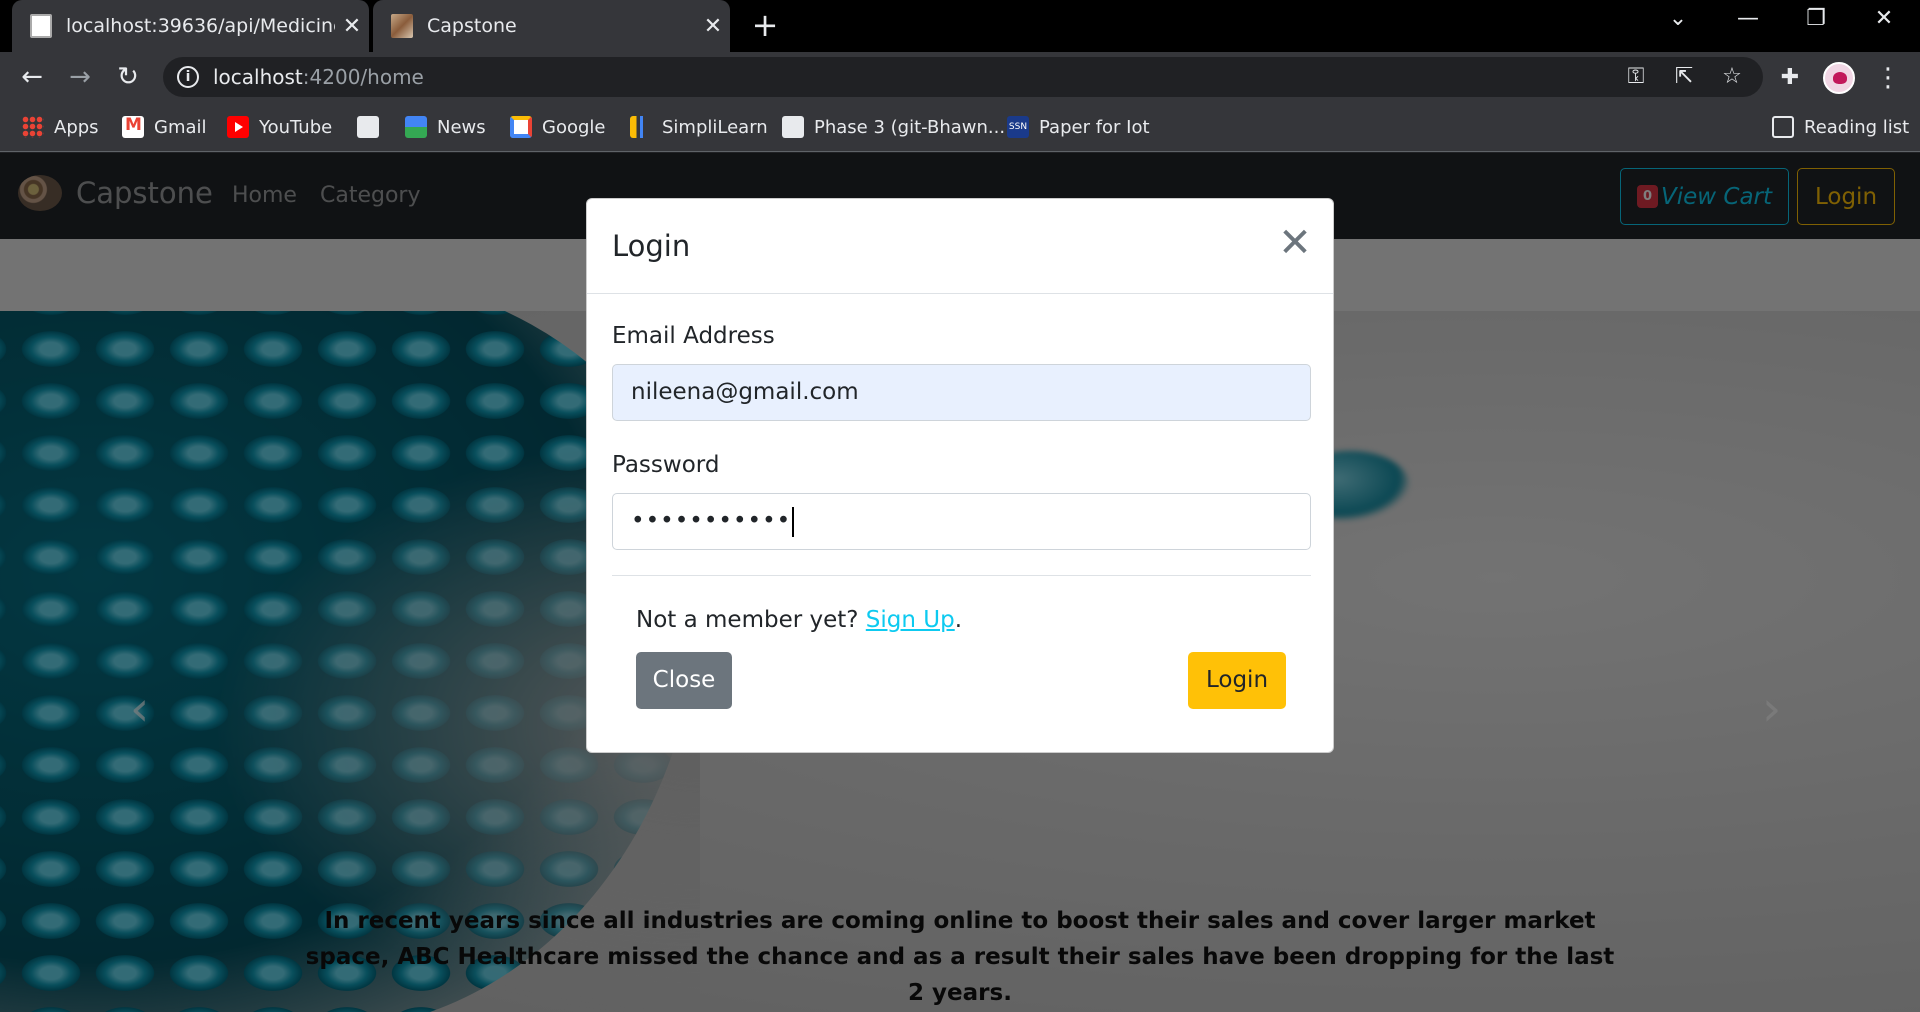 This screenshot has height=1012, width=1920. What do you see at coordinates (961, 521) in the screenshot?
I see `password-field: •••••••••••` at bounding box center [961, 521].